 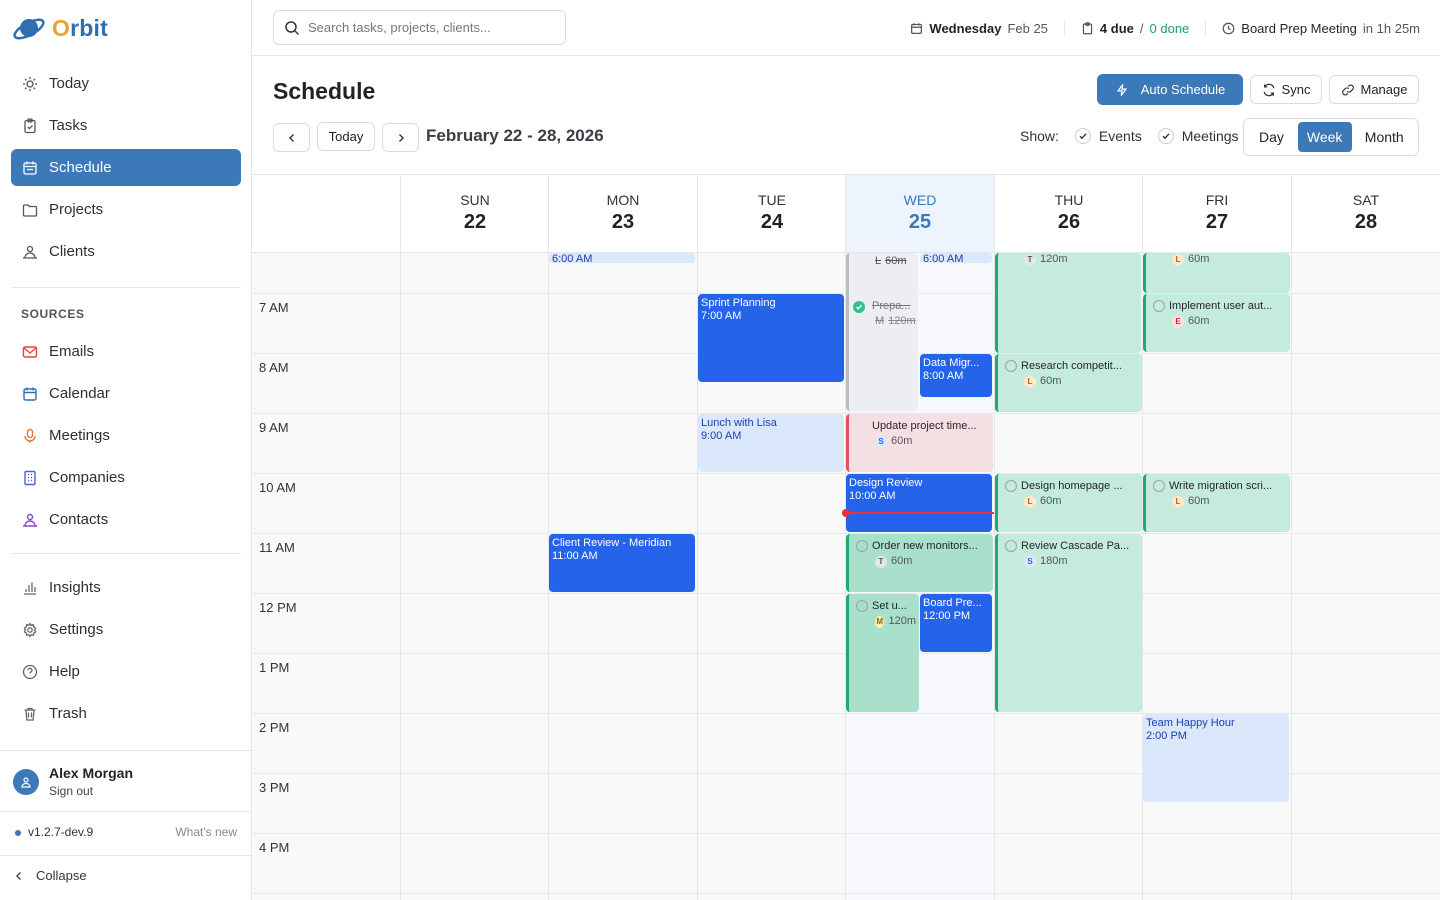 I want to click on nav-item-emails: Emails, so click(x=126, y=351).